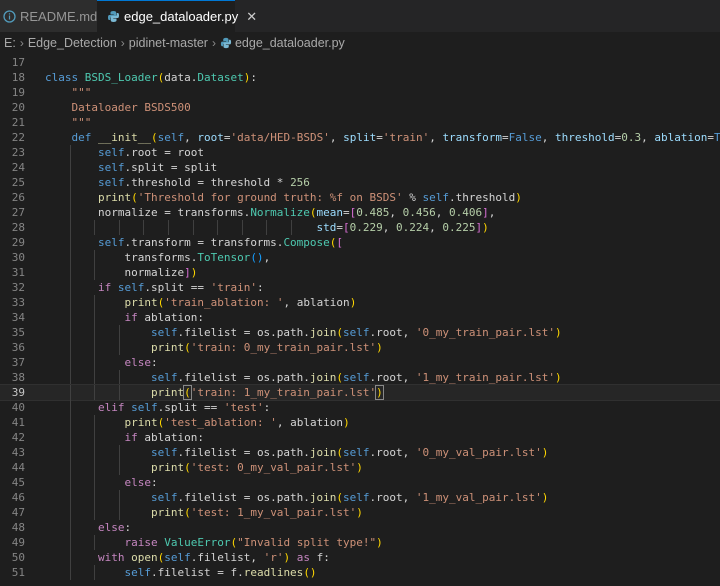  What do you see at coordinates (360, 77) in the screenshot?
I see `code-line: 18 class BSDS_Loader(data.Dataset):` at bounding box center [360, 77].